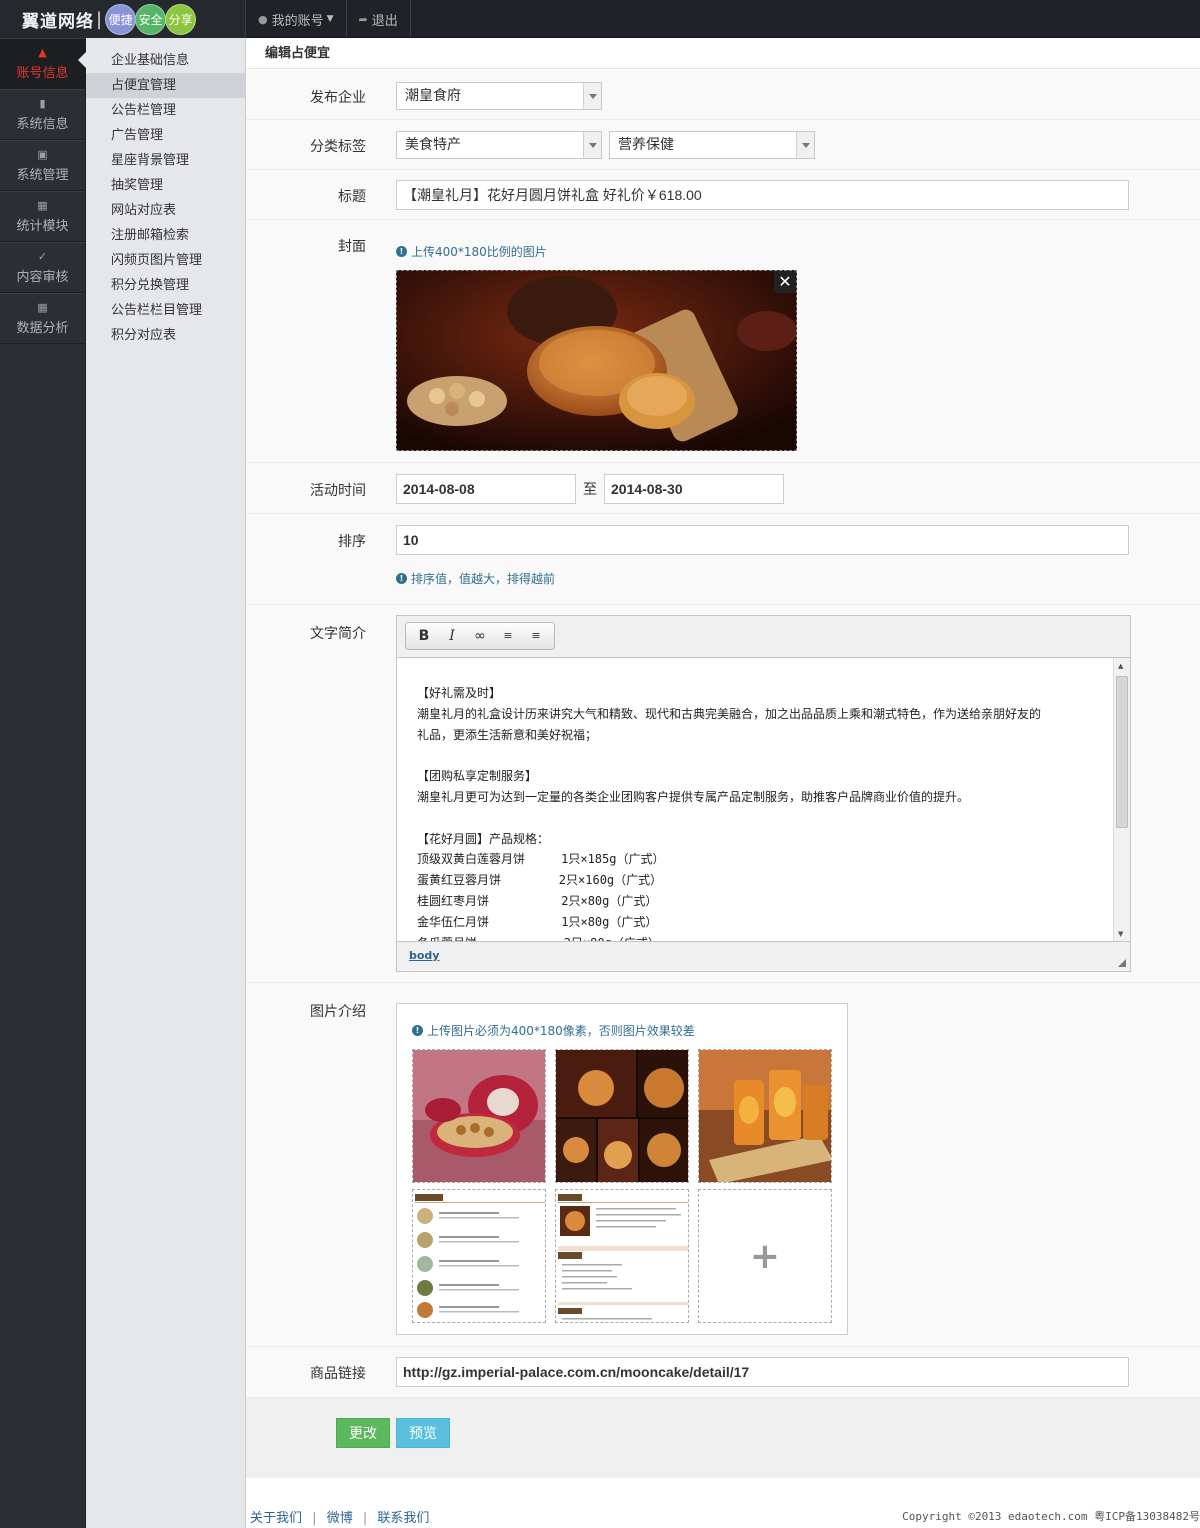 This screenshot has height=1528, width=1200. I want to click on footer-link-weibo: 微博, so click(340, 1518).